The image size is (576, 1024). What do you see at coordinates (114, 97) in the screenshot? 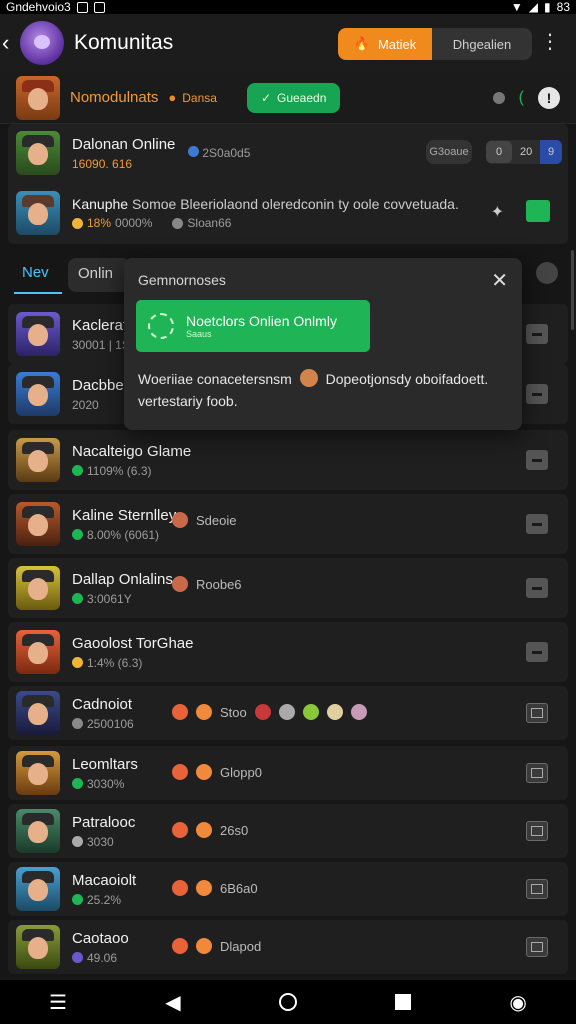
I see `featured-title: Nomodulnats` at bounding box center [114, 97].